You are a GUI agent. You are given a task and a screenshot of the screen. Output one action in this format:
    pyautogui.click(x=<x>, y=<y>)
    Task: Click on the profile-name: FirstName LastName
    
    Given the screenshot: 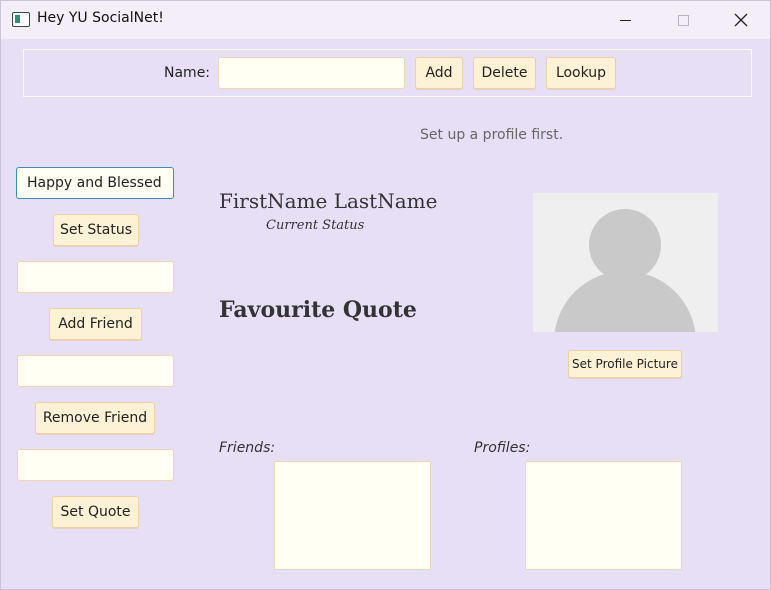 What is the action you would take?
    pyautogui.click(x=328, y=201)
    